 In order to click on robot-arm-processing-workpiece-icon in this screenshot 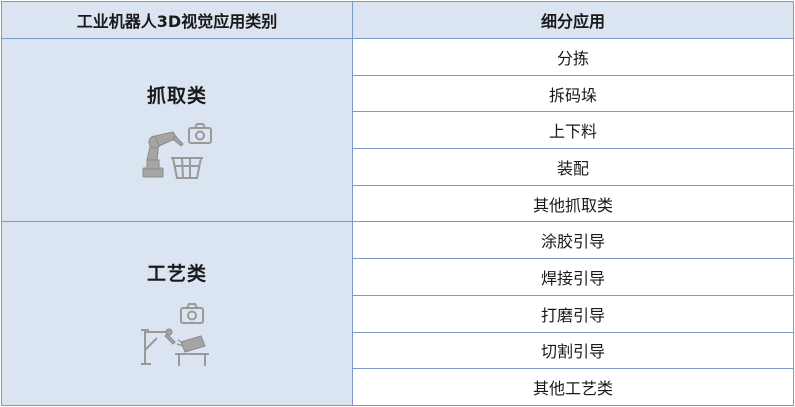, I will do `click(175, 335)`.